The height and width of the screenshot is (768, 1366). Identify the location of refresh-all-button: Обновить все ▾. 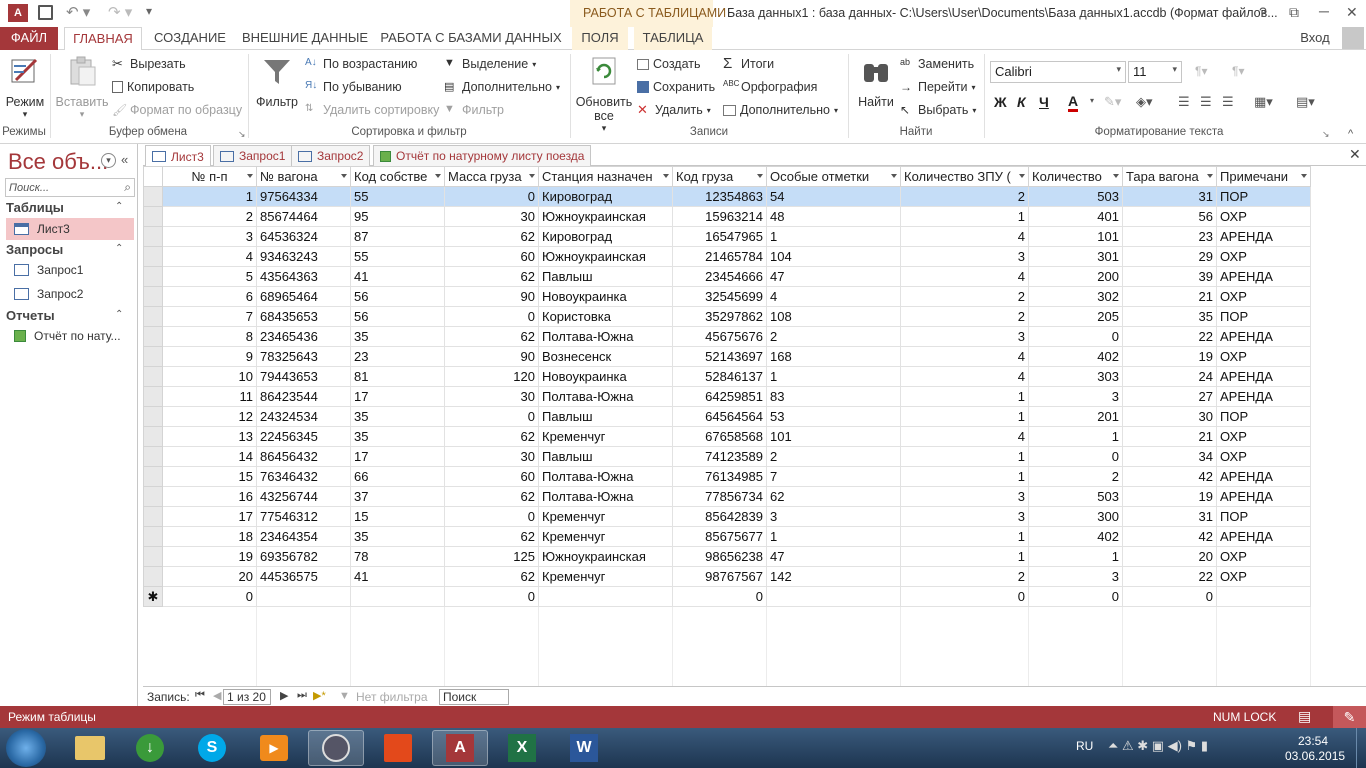
(604, 94).